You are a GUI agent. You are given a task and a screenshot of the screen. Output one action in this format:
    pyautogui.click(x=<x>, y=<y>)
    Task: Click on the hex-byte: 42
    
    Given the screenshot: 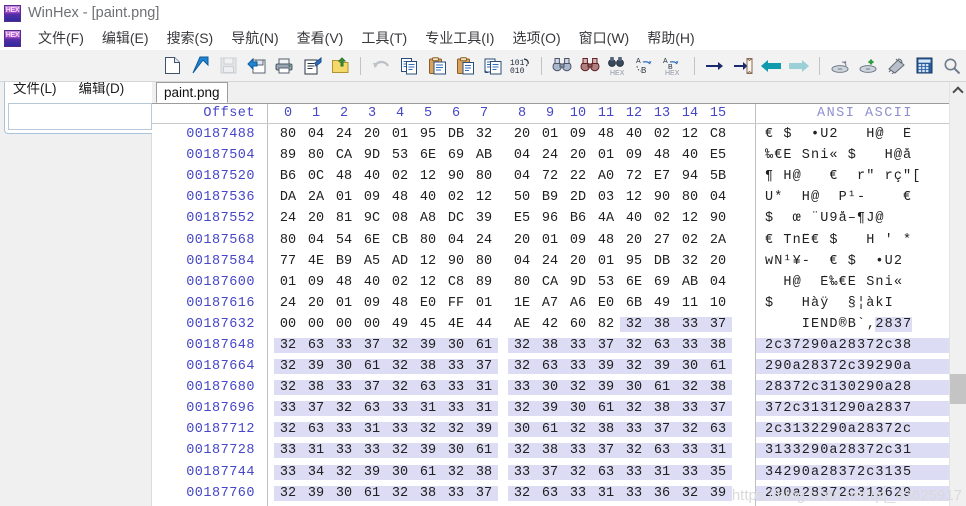 What is the action you would take?
    pyautogui.click(x=550, y=324)
    